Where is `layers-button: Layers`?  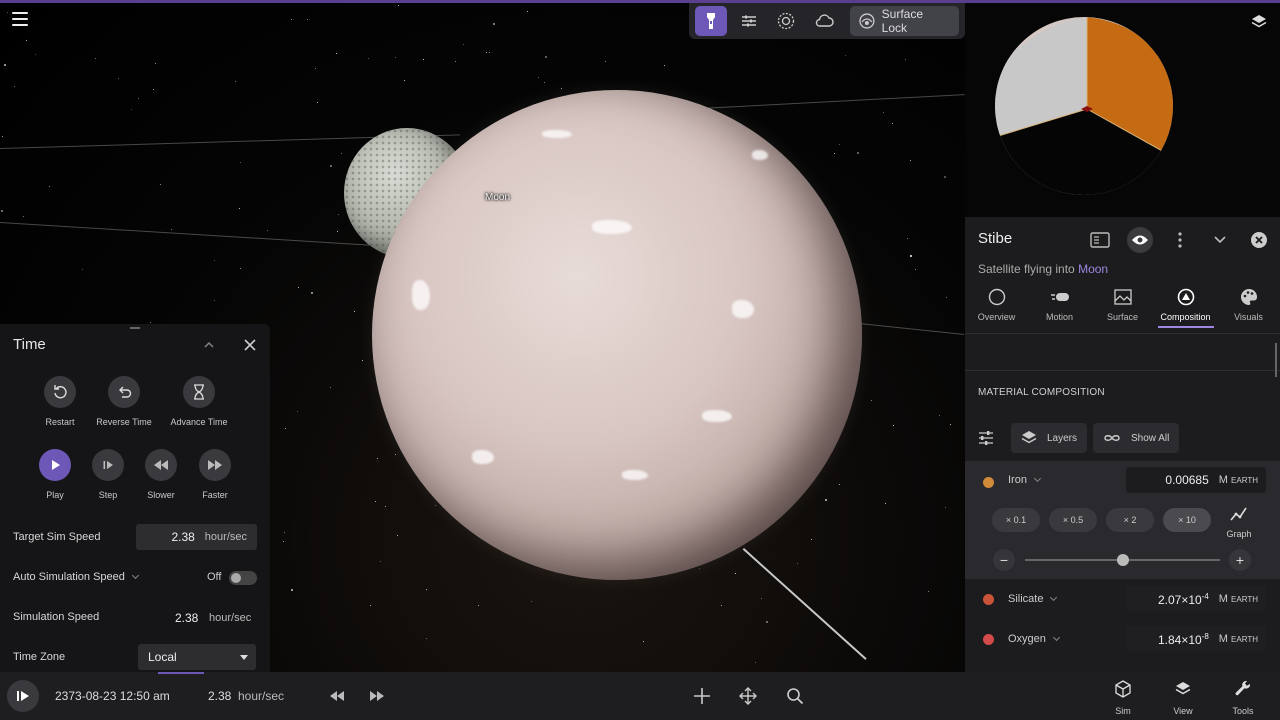 layers-button: Layers is located at coordinates (1049, 438).